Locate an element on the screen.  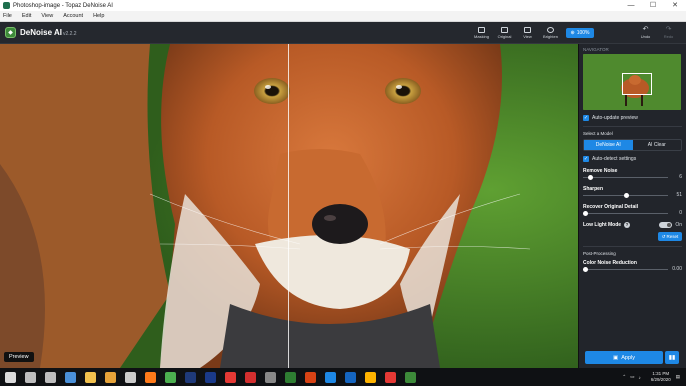
word-icon is located at coordinates (330, 377).